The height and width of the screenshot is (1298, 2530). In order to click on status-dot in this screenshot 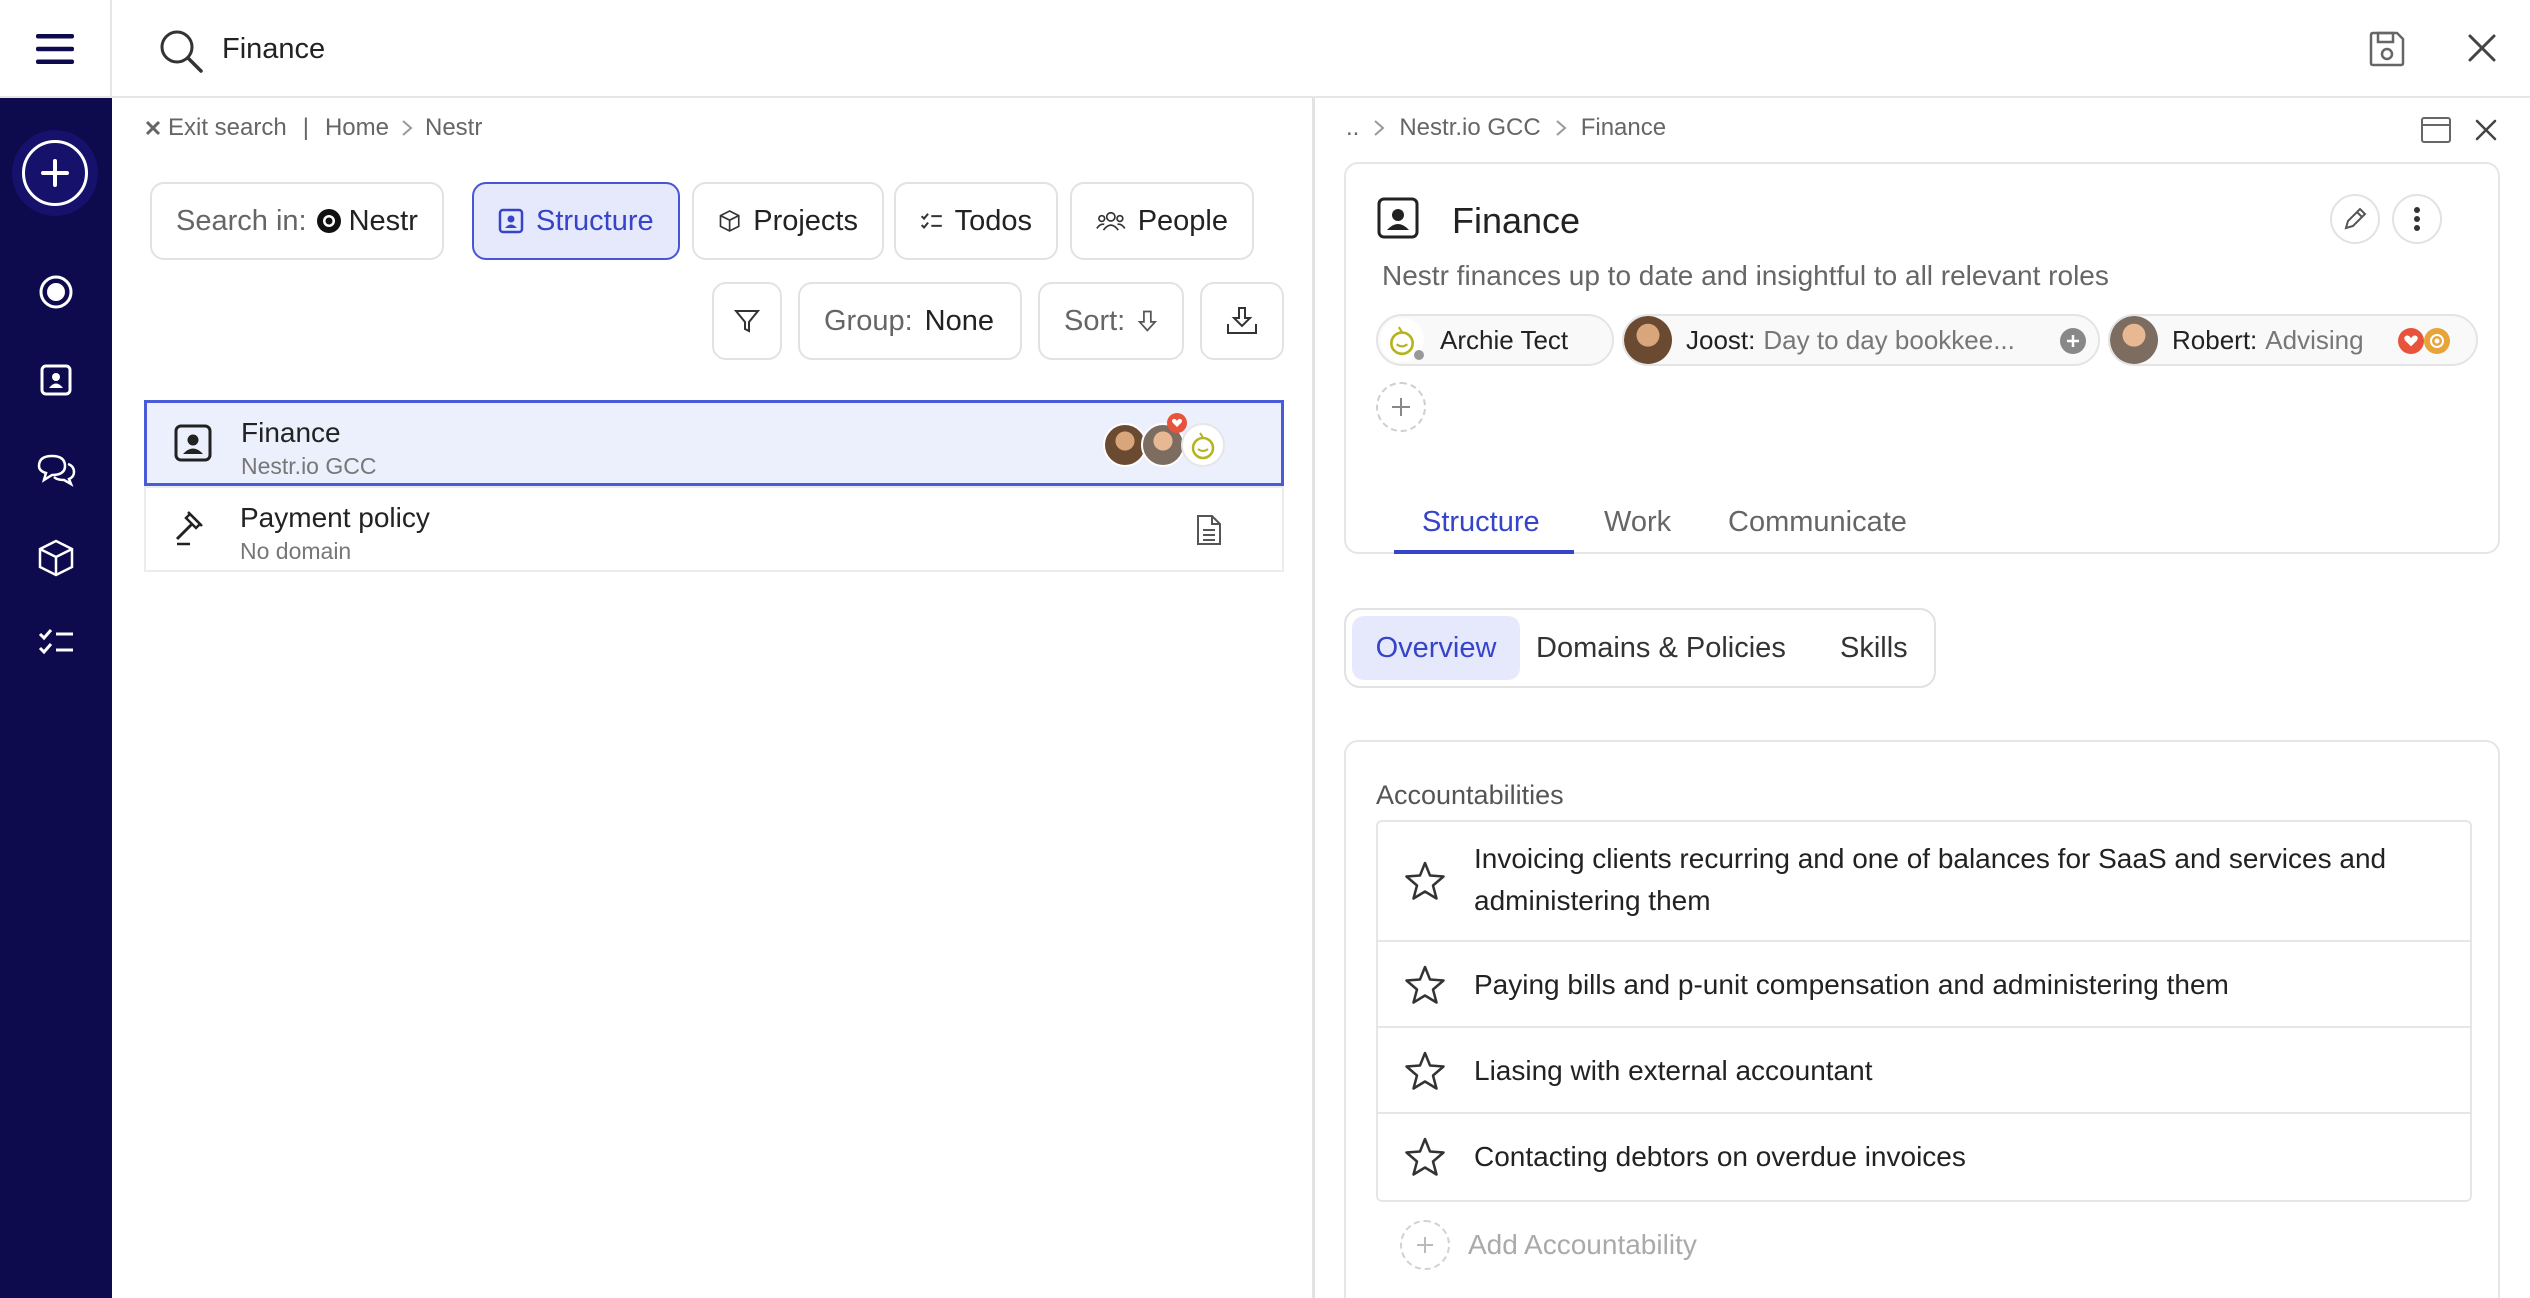, I will do `click(1419, 355)`.